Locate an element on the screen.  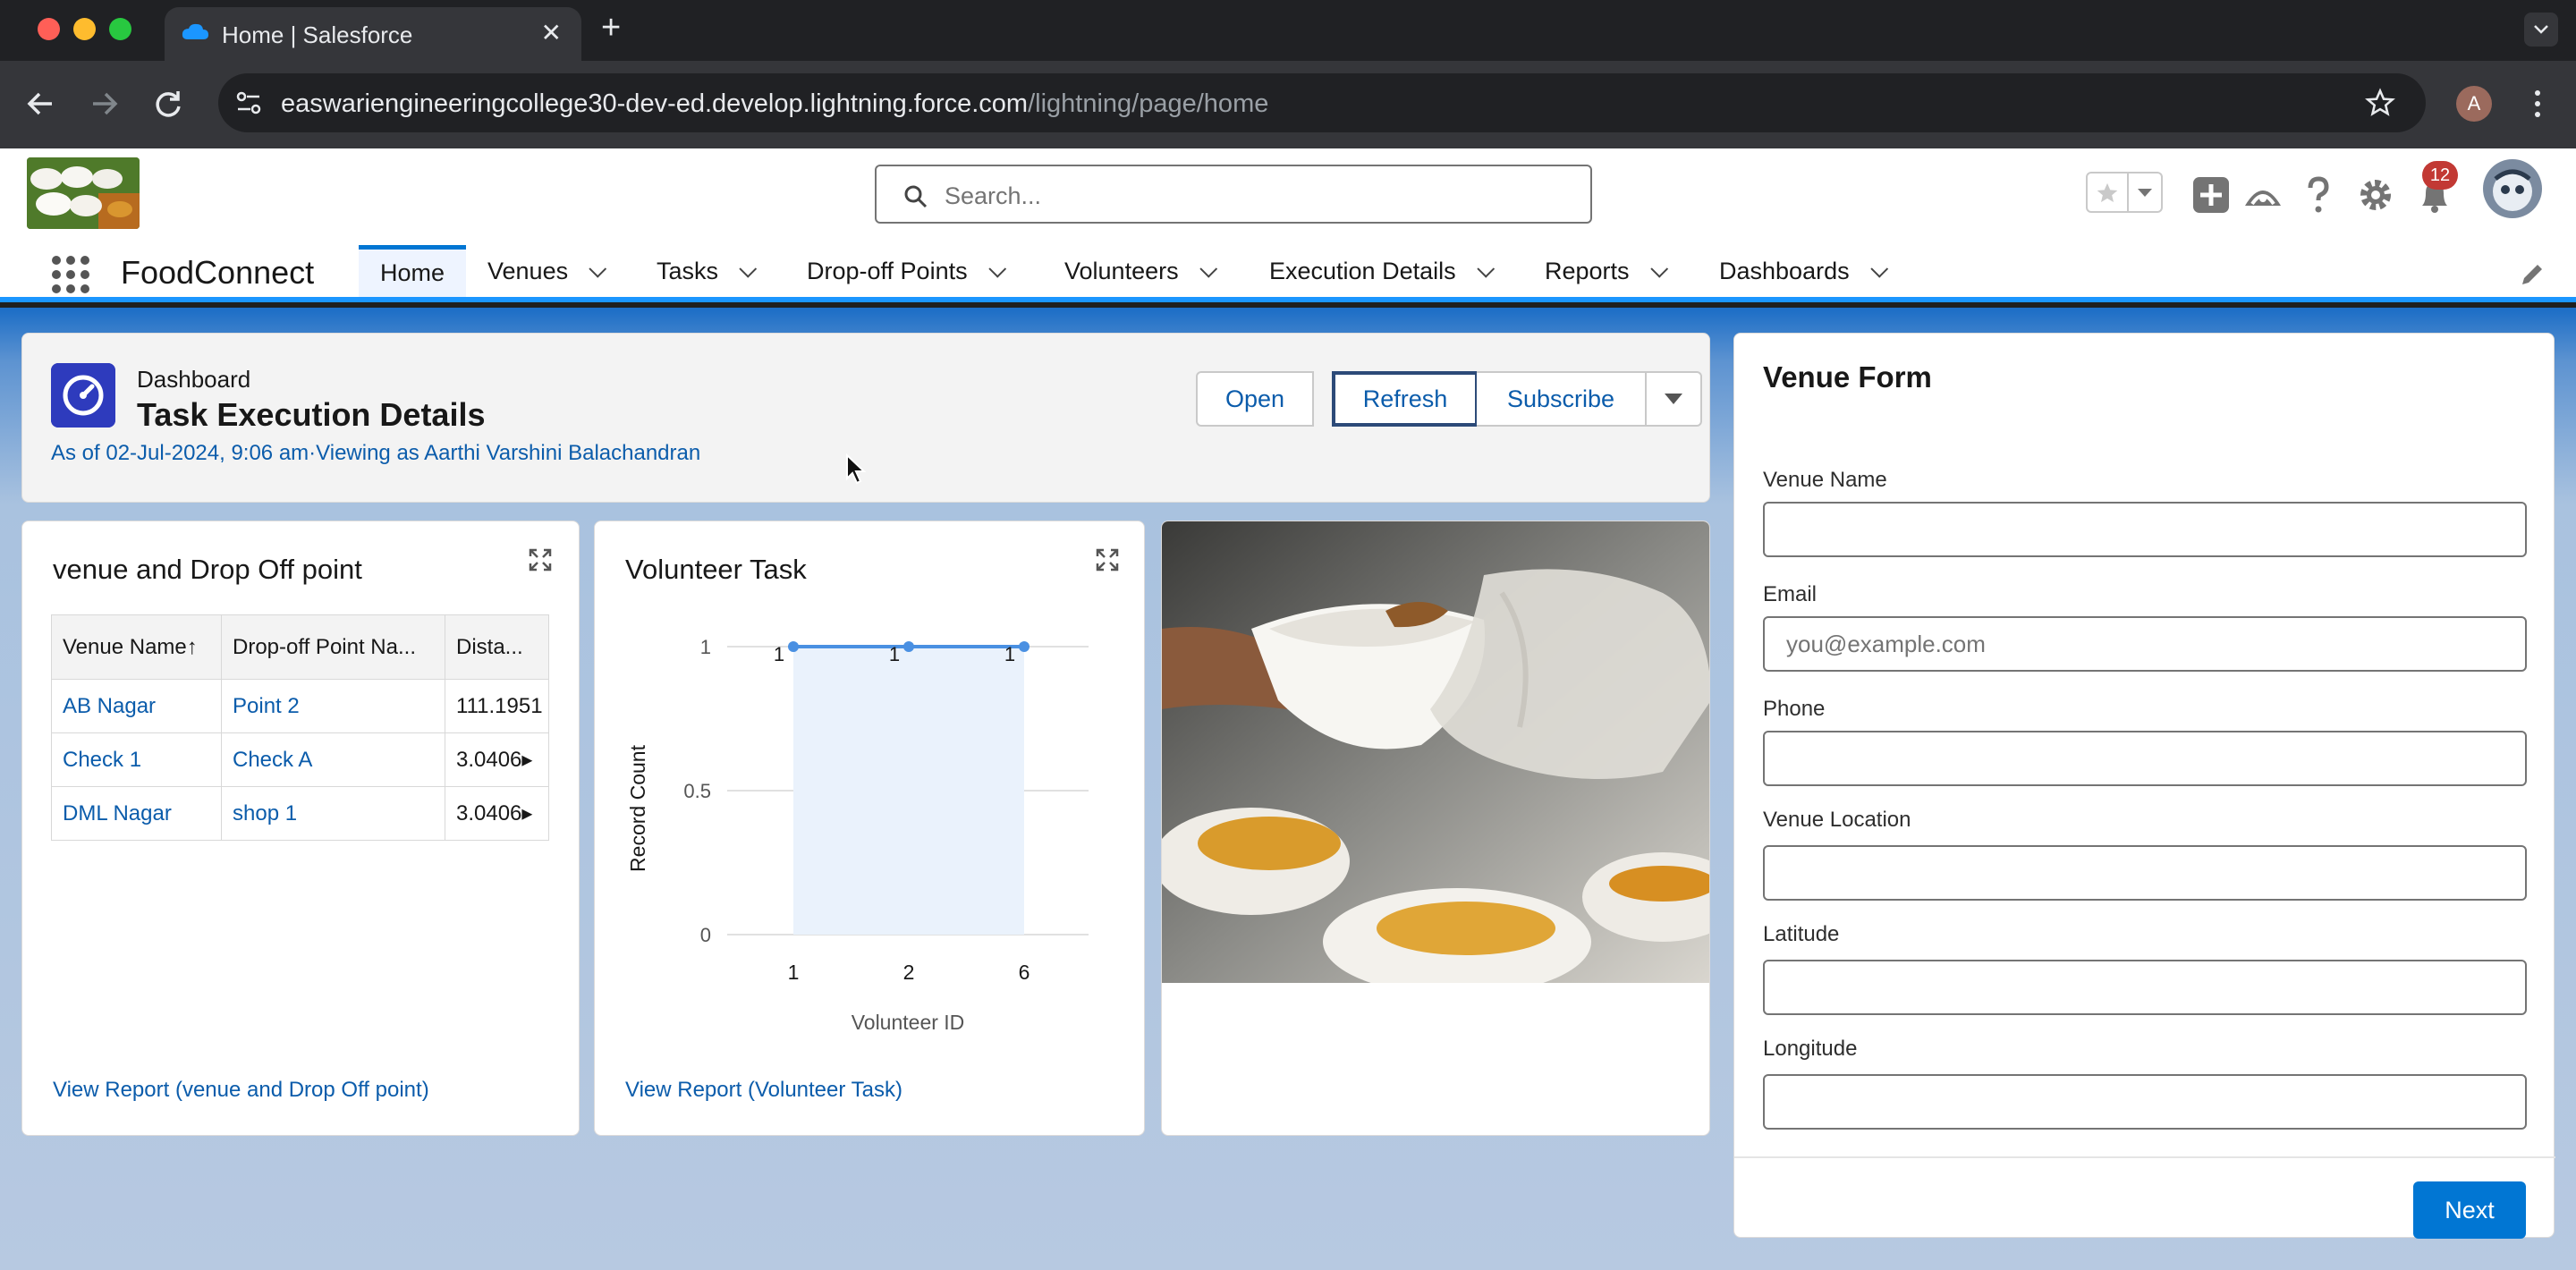
dashboard-label: Dashboard is located at coordinates (194, 379).